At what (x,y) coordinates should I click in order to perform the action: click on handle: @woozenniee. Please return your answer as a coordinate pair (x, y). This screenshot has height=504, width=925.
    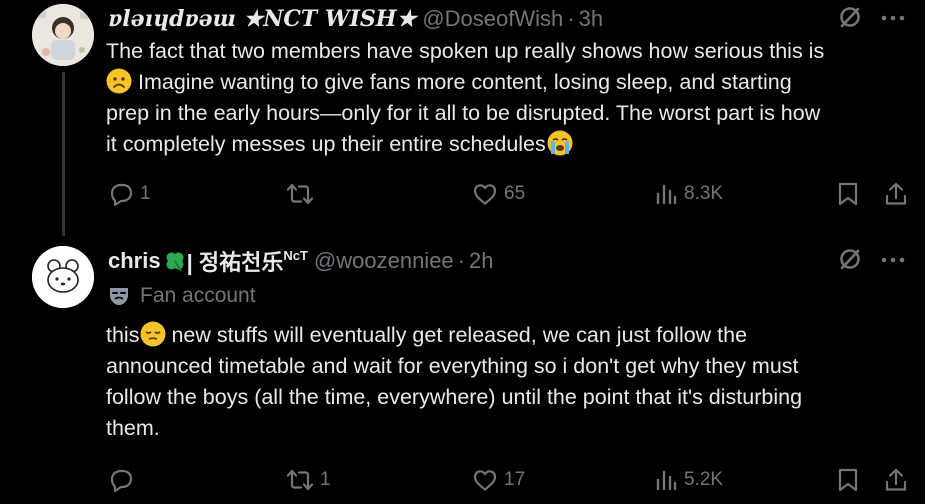
    Looking at the image, I should click on (384, 261).